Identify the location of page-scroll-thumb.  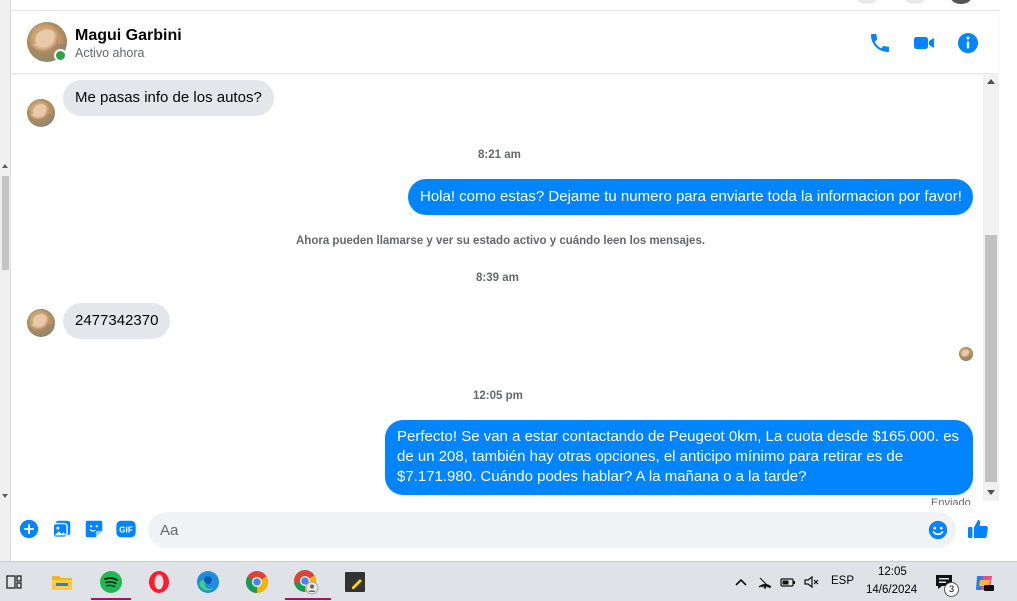
(5, 223).